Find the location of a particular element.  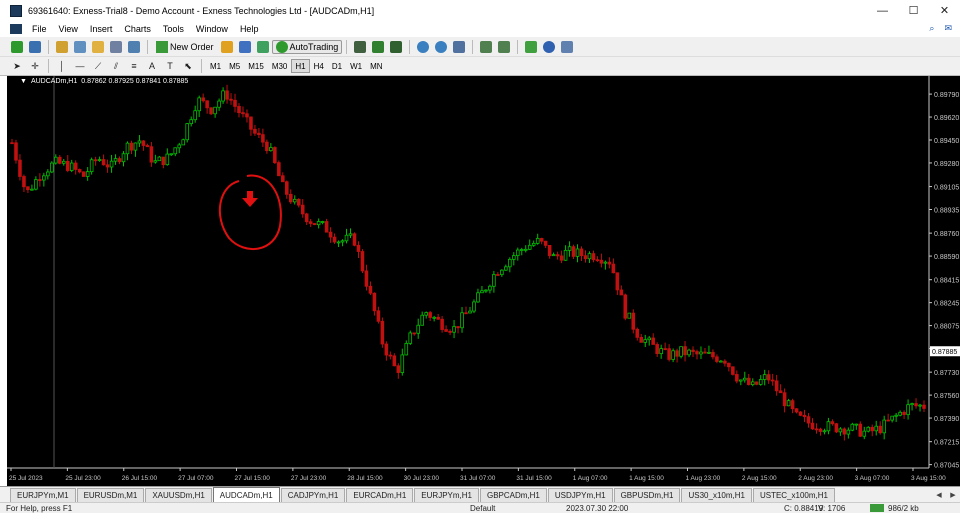

timeframe-m30: M30 is located at coordinates (280, 66).